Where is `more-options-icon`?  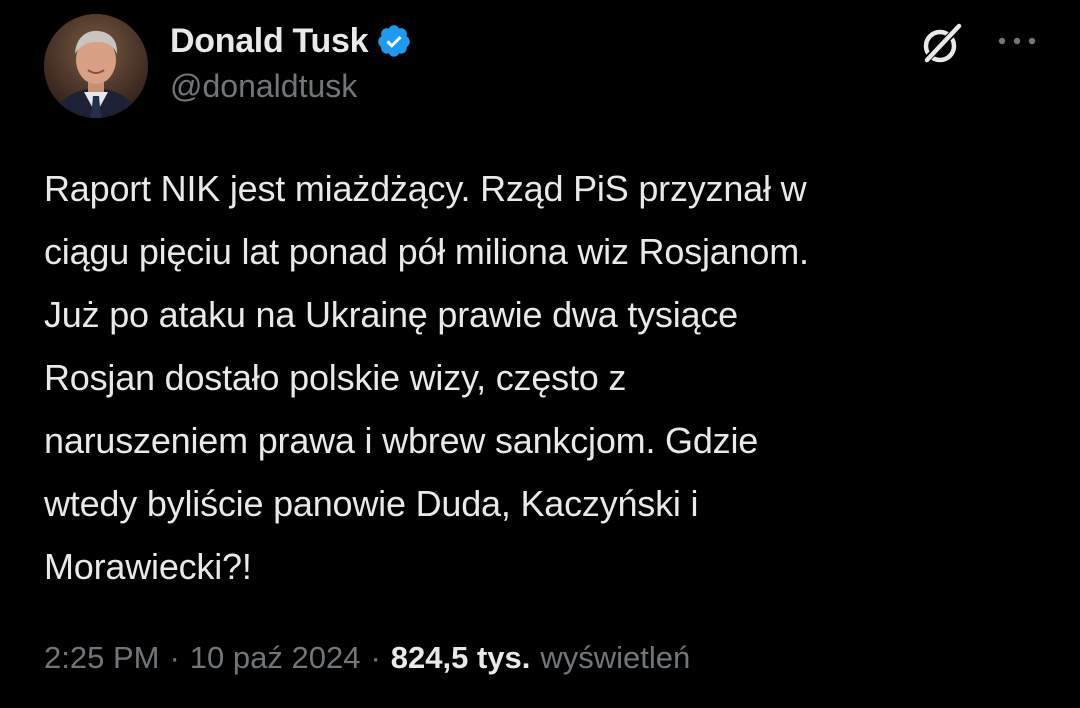
more-options-icon is located at coordinates (1017, 41).